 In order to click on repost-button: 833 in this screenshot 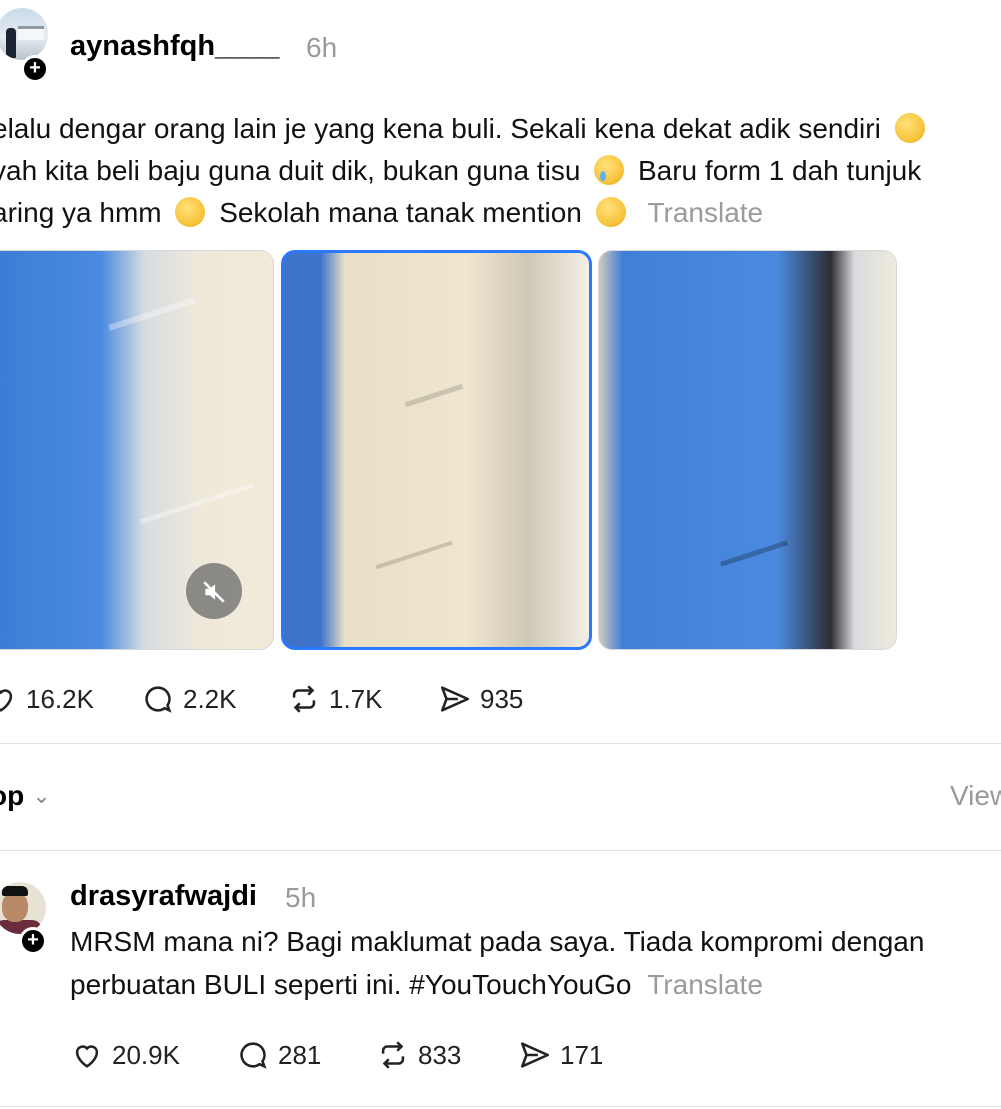, I will do `click(418, 1055)`.